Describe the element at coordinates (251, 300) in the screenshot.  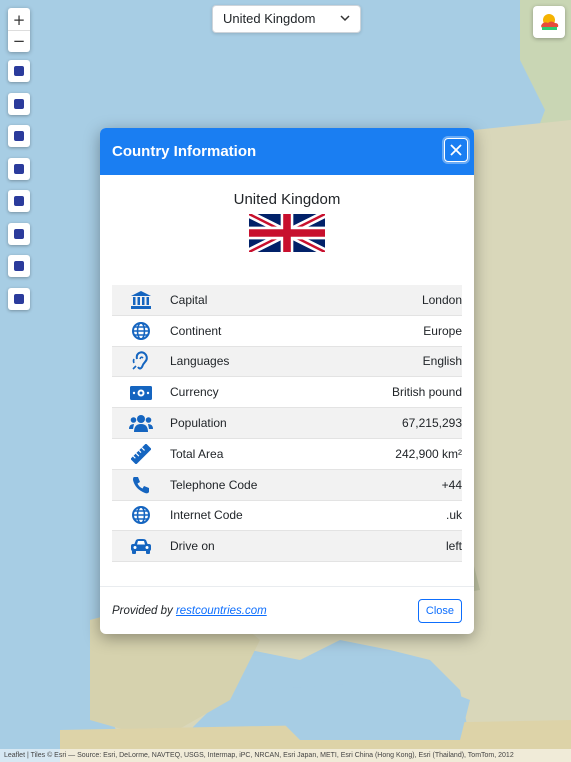
I see `row-label: Capital` at that location.